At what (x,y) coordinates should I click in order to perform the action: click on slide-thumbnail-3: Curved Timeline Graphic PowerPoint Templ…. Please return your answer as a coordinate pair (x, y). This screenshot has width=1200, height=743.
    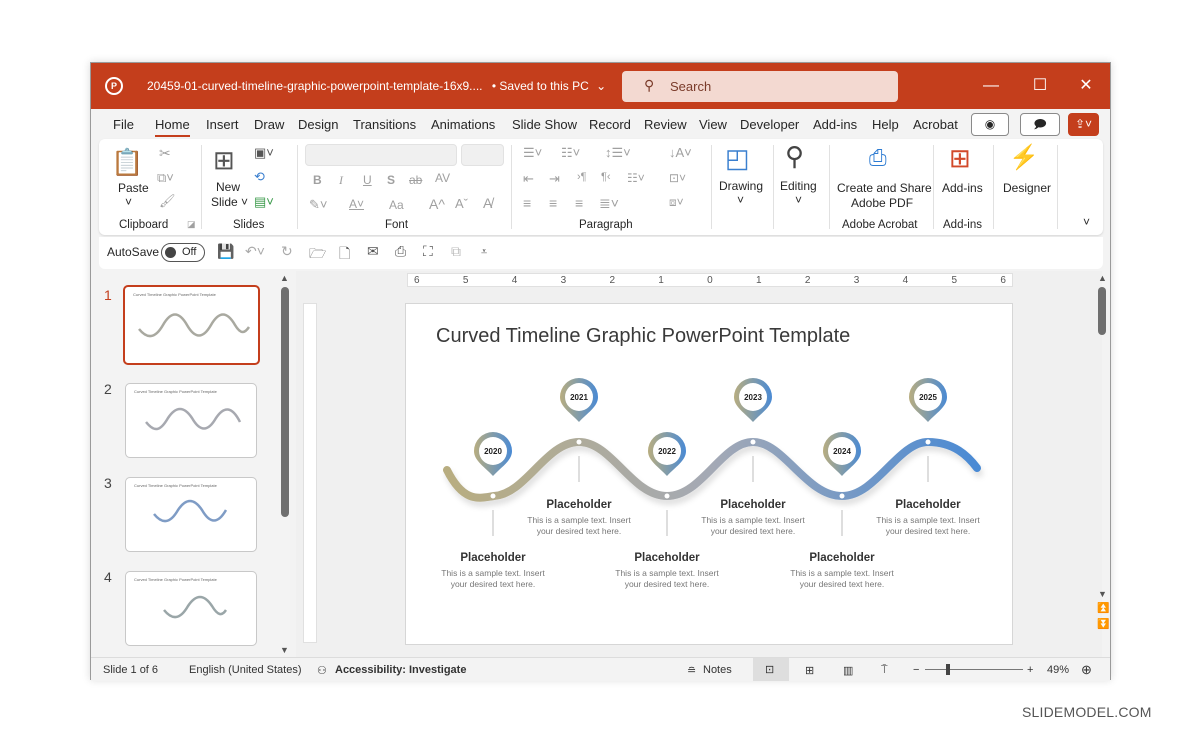
    Looking at the image, I should click on (191, 514).